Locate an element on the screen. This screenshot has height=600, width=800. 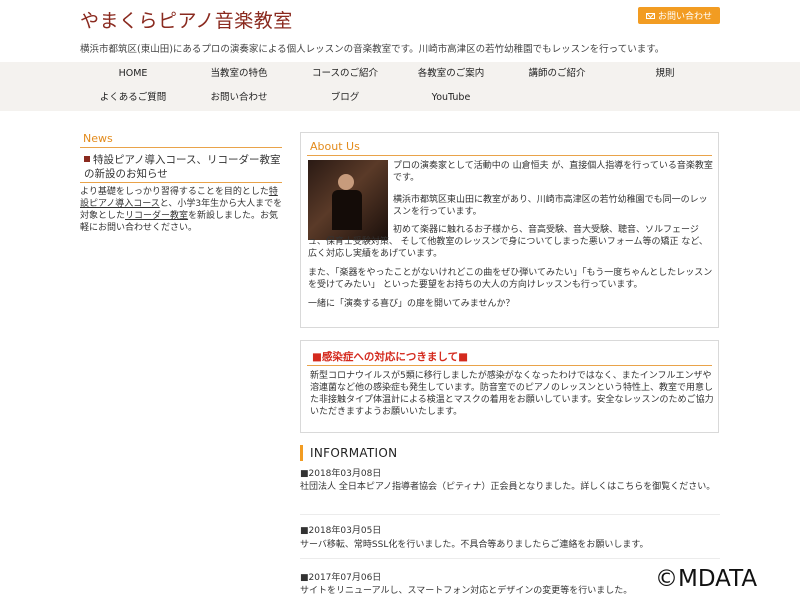
nav-contact: お問い合わせ is located at coordinates (239, 98).